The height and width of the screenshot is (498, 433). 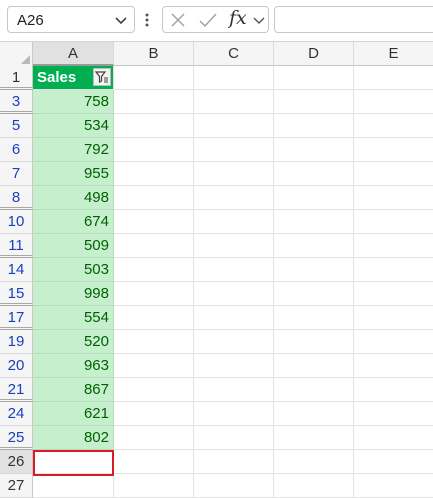 What do you see at coordinates (234, 390) in the screenshot?
I see `cell-c21` at bounding box center [234, 390].